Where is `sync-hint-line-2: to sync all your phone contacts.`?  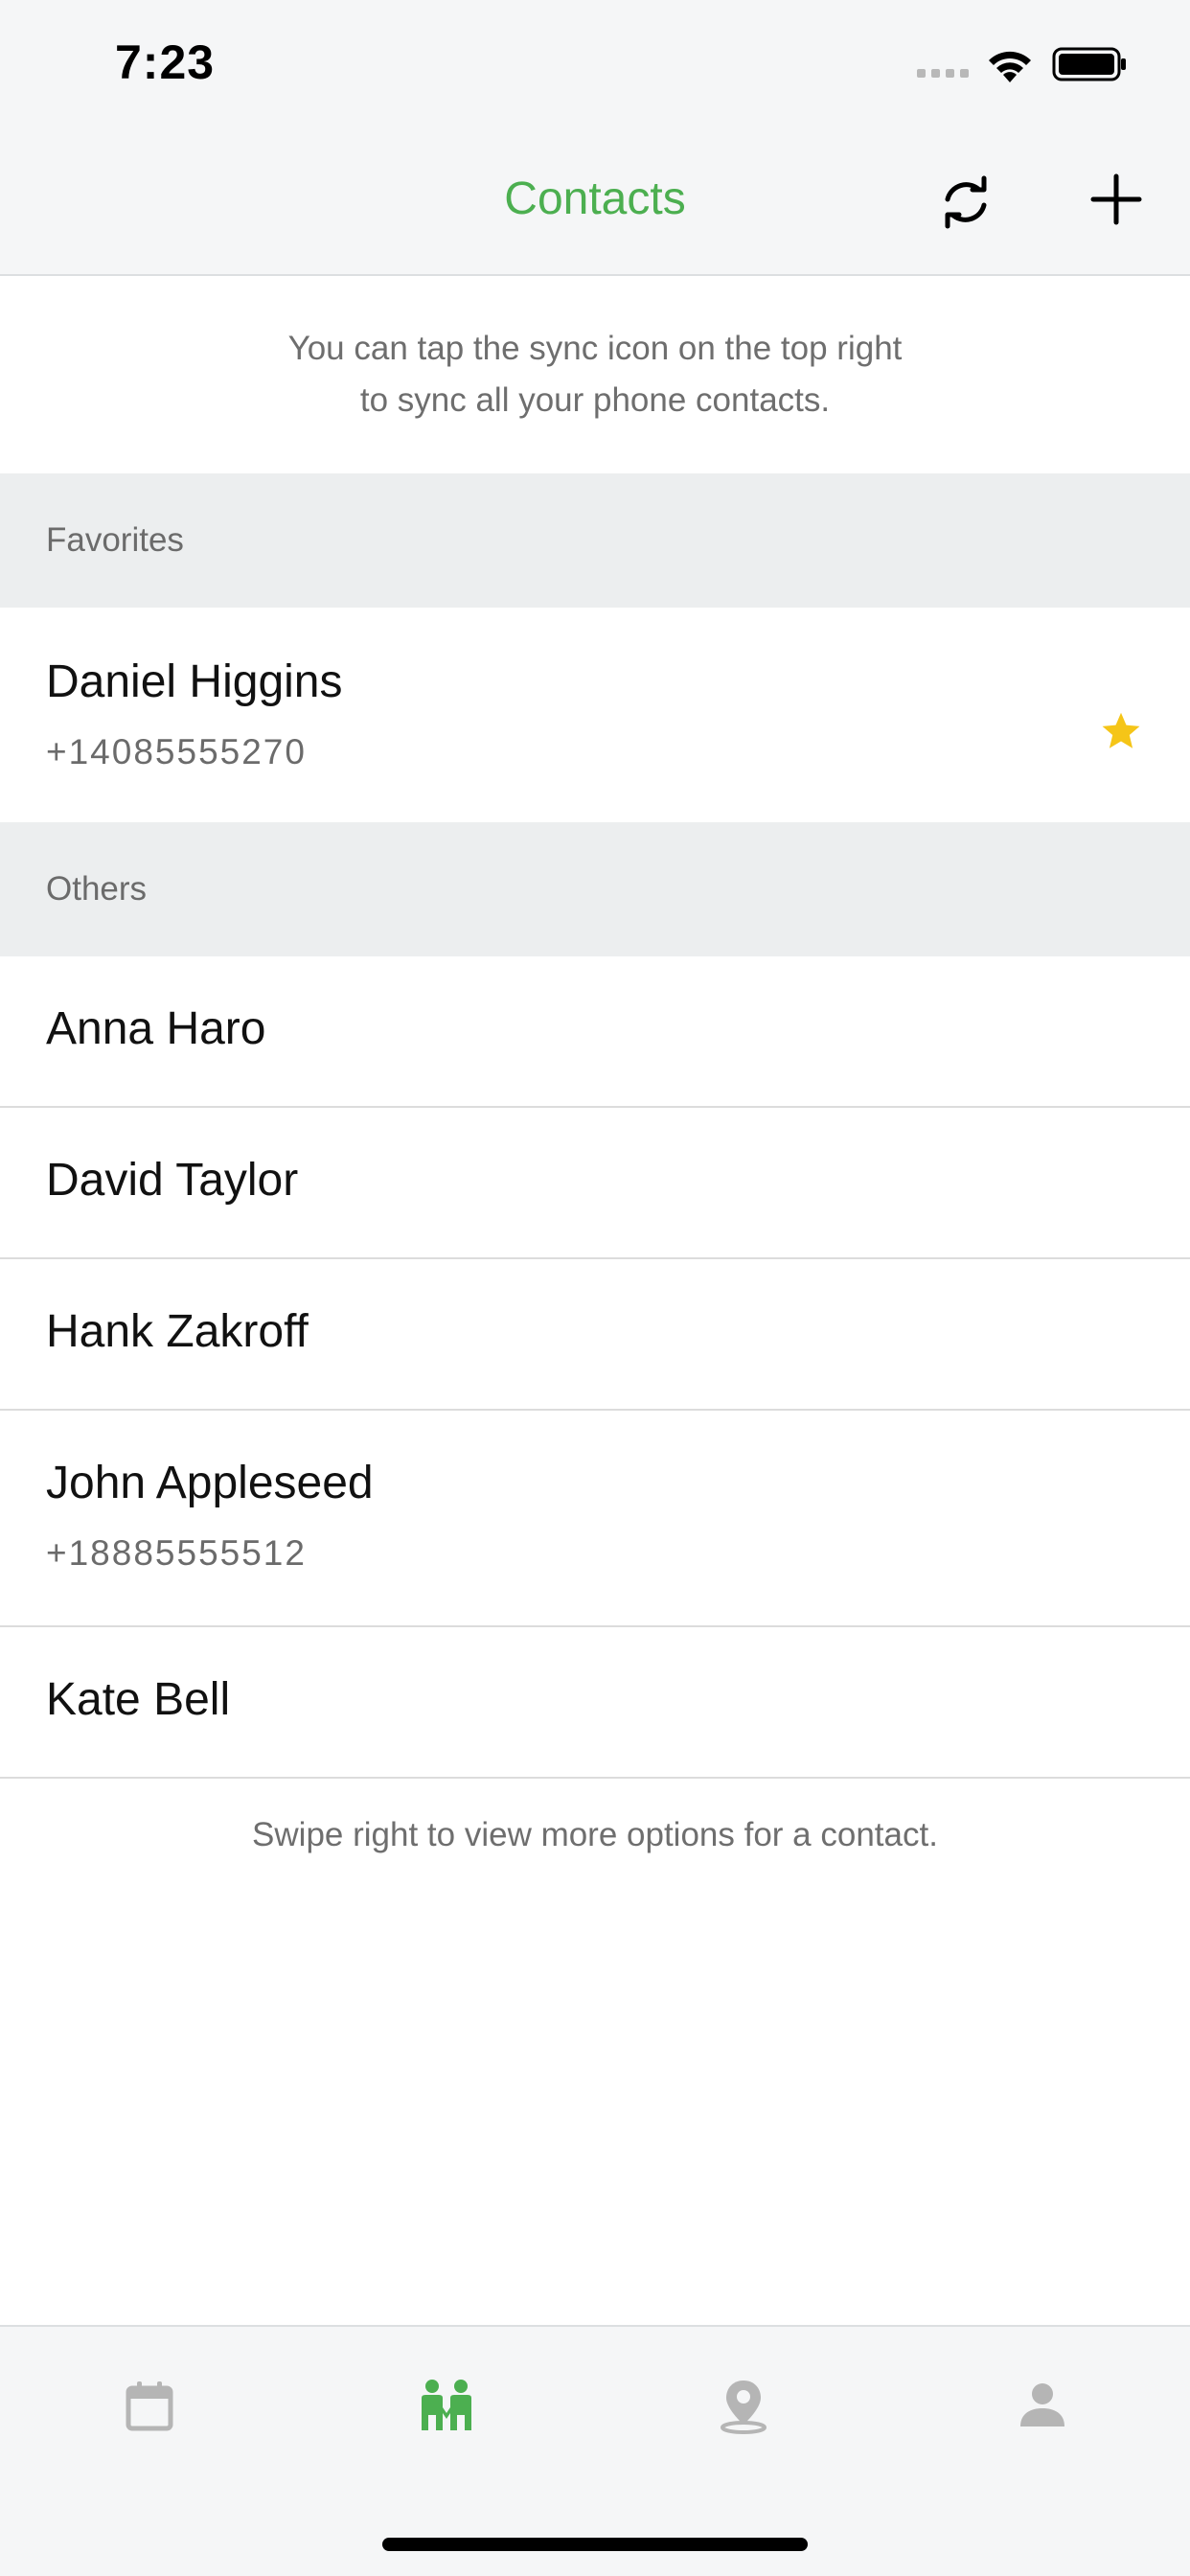
sync-hint-line-2: to sync all your phone contacts. is located at coordinates (595, 400).